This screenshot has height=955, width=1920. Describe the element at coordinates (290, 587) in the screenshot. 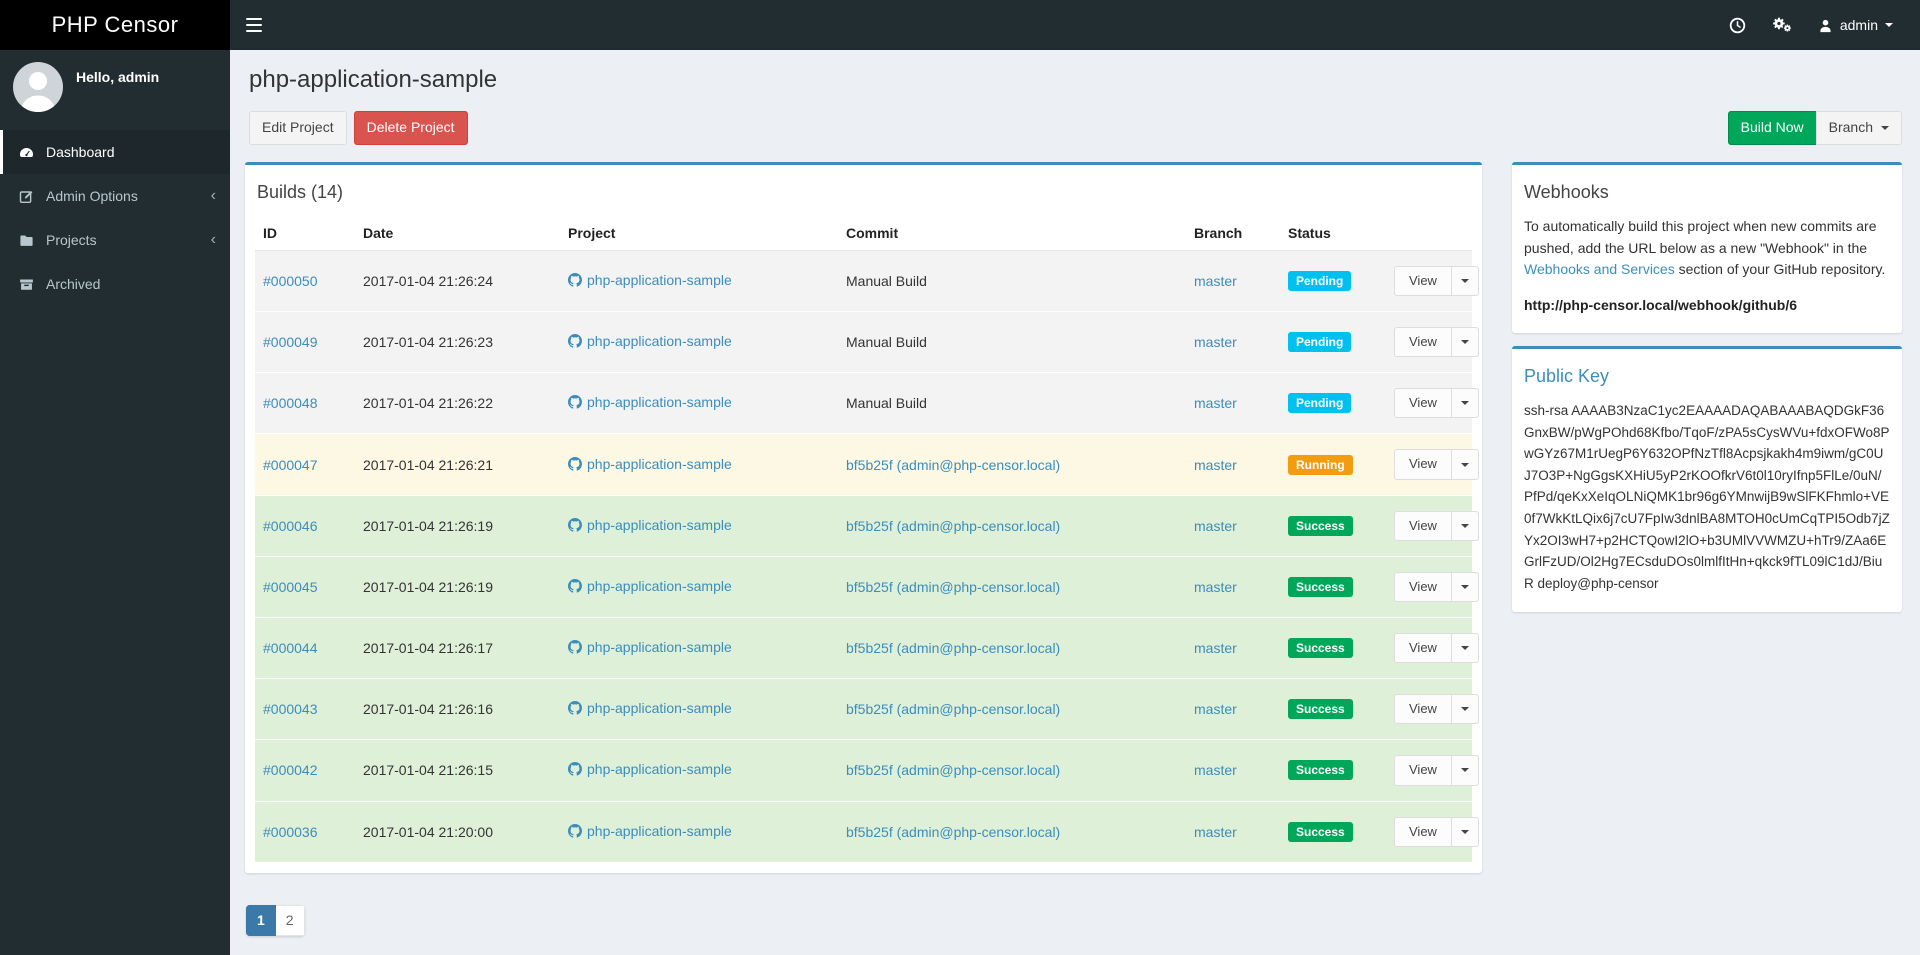

I see `build-id-link: #000045` at that location.